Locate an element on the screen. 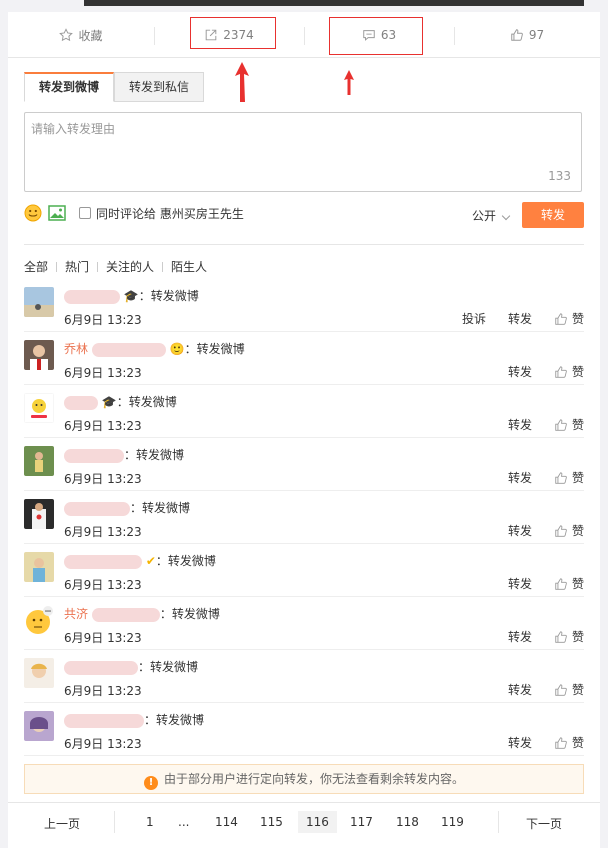 This screenshot has width=608, height=848. repost-submit-button: 转发 is located at coordinates (553, 215).